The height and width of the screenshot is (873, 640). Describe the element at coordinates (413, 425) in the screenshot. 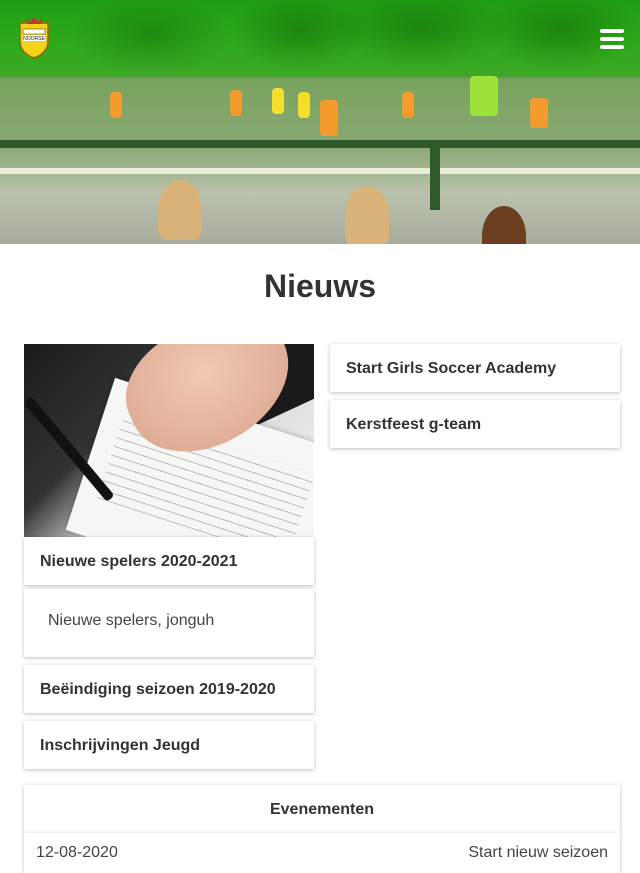

I see `news-title: Kerstfeest g-team` at that location.